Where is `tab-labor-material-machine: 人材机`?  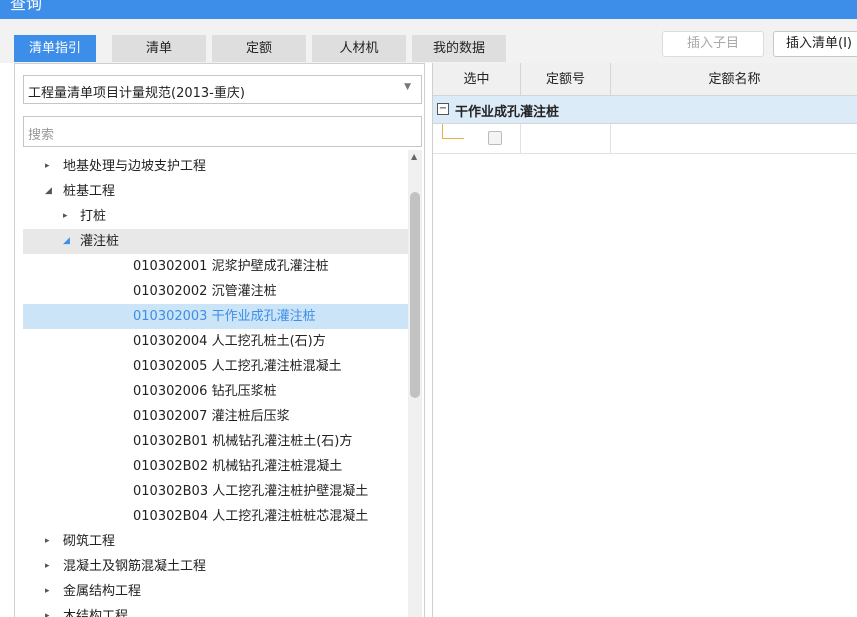
tab-labor-material-machine: 人材机 is located at coordinates (359, 48).